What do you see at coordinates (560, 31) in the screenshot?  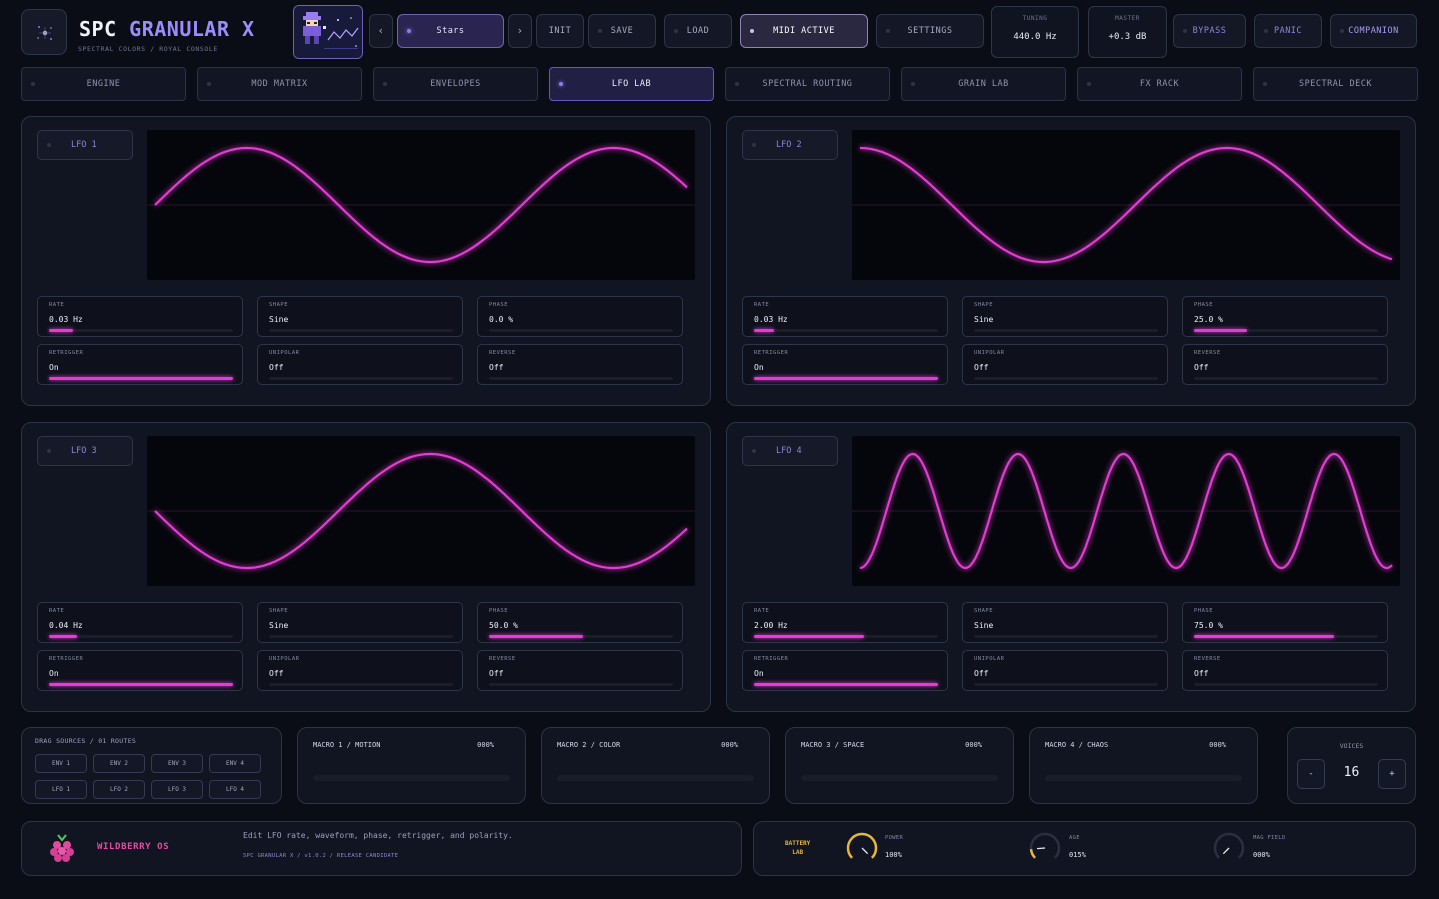 I see `init-button: INIT` at bounding box center [560, 31].